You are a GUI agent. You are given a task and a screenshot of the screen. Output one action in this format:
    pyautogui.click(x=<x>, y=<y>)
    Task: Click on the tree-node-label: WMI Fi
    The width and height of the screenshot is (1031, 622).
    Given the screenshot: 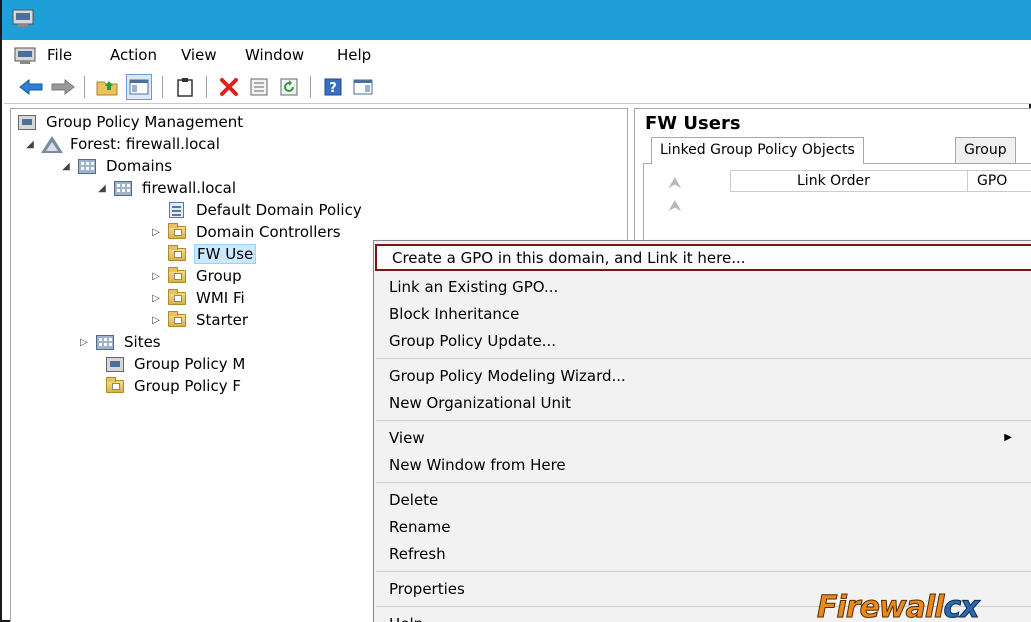 What is the action you would take?
    pyautogui.click(x=220, y=298)
    